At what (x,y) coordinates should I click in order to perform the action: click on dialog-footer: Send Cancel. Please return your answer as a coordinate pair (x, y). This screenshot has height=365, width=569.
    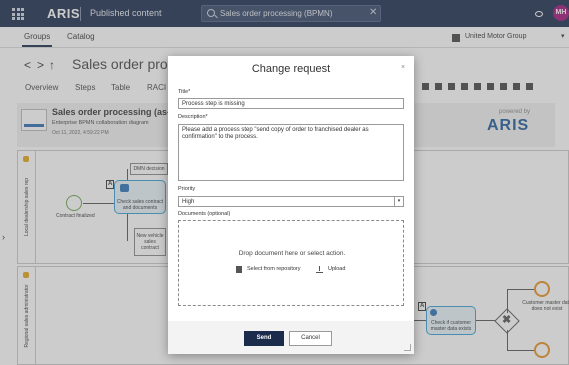
    Looking at the image, I should click on (291, 337).